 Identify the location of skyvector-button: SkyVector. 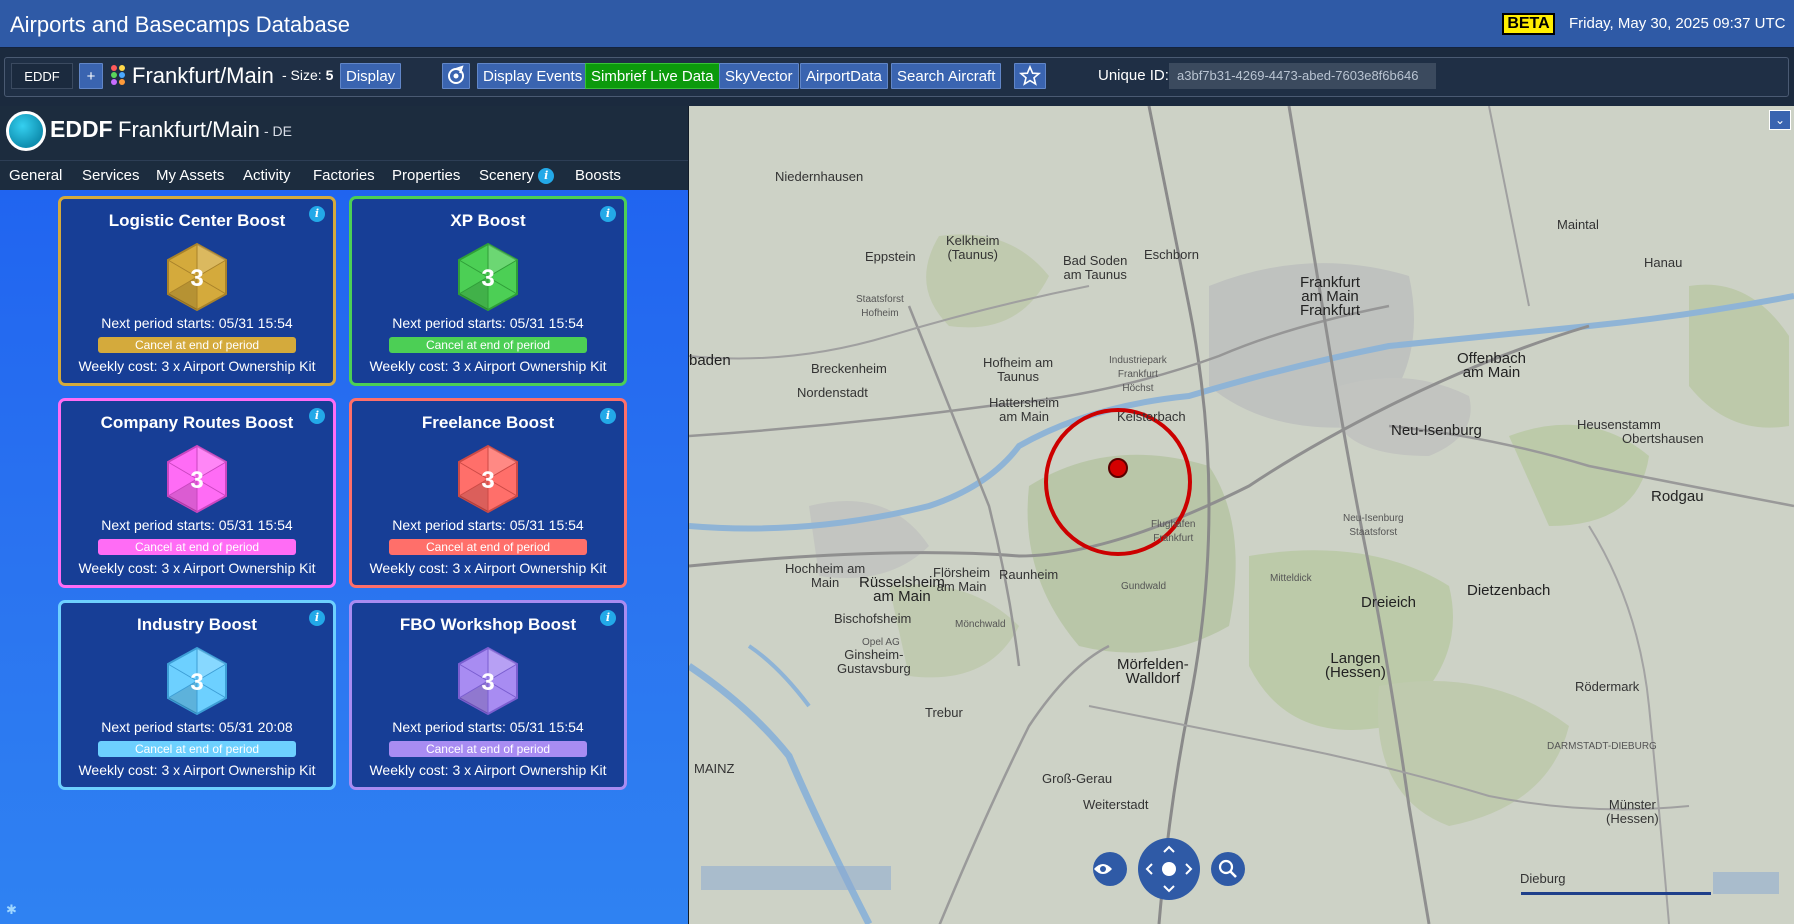
(759, 76).